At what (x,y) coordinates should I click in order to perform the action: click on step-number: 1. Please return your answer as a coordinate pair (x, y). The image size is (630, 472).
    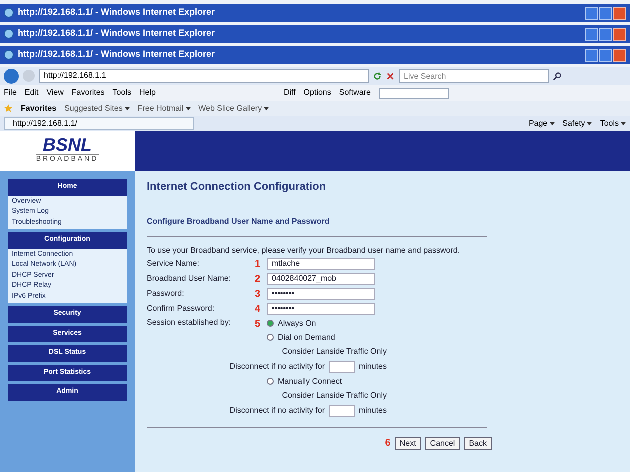
    Looking at the image, I should click on (258, 265).